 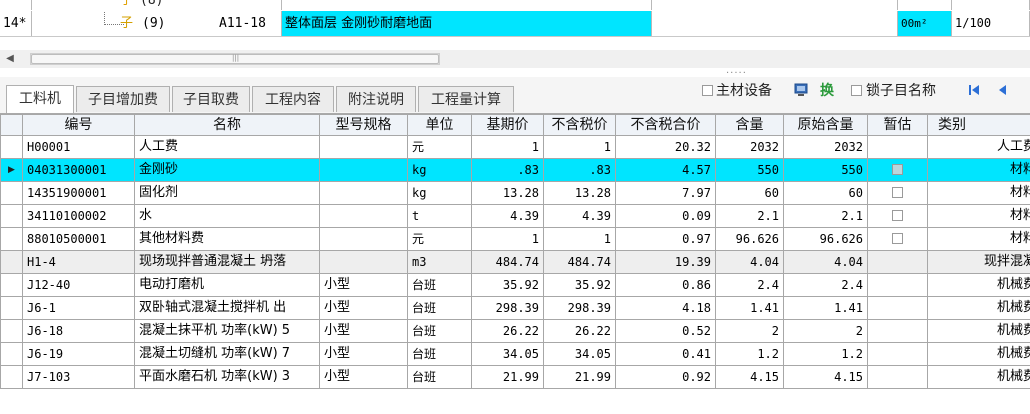 I want to click on cell-notax-price: 26.22, so click(x=579, y=331).